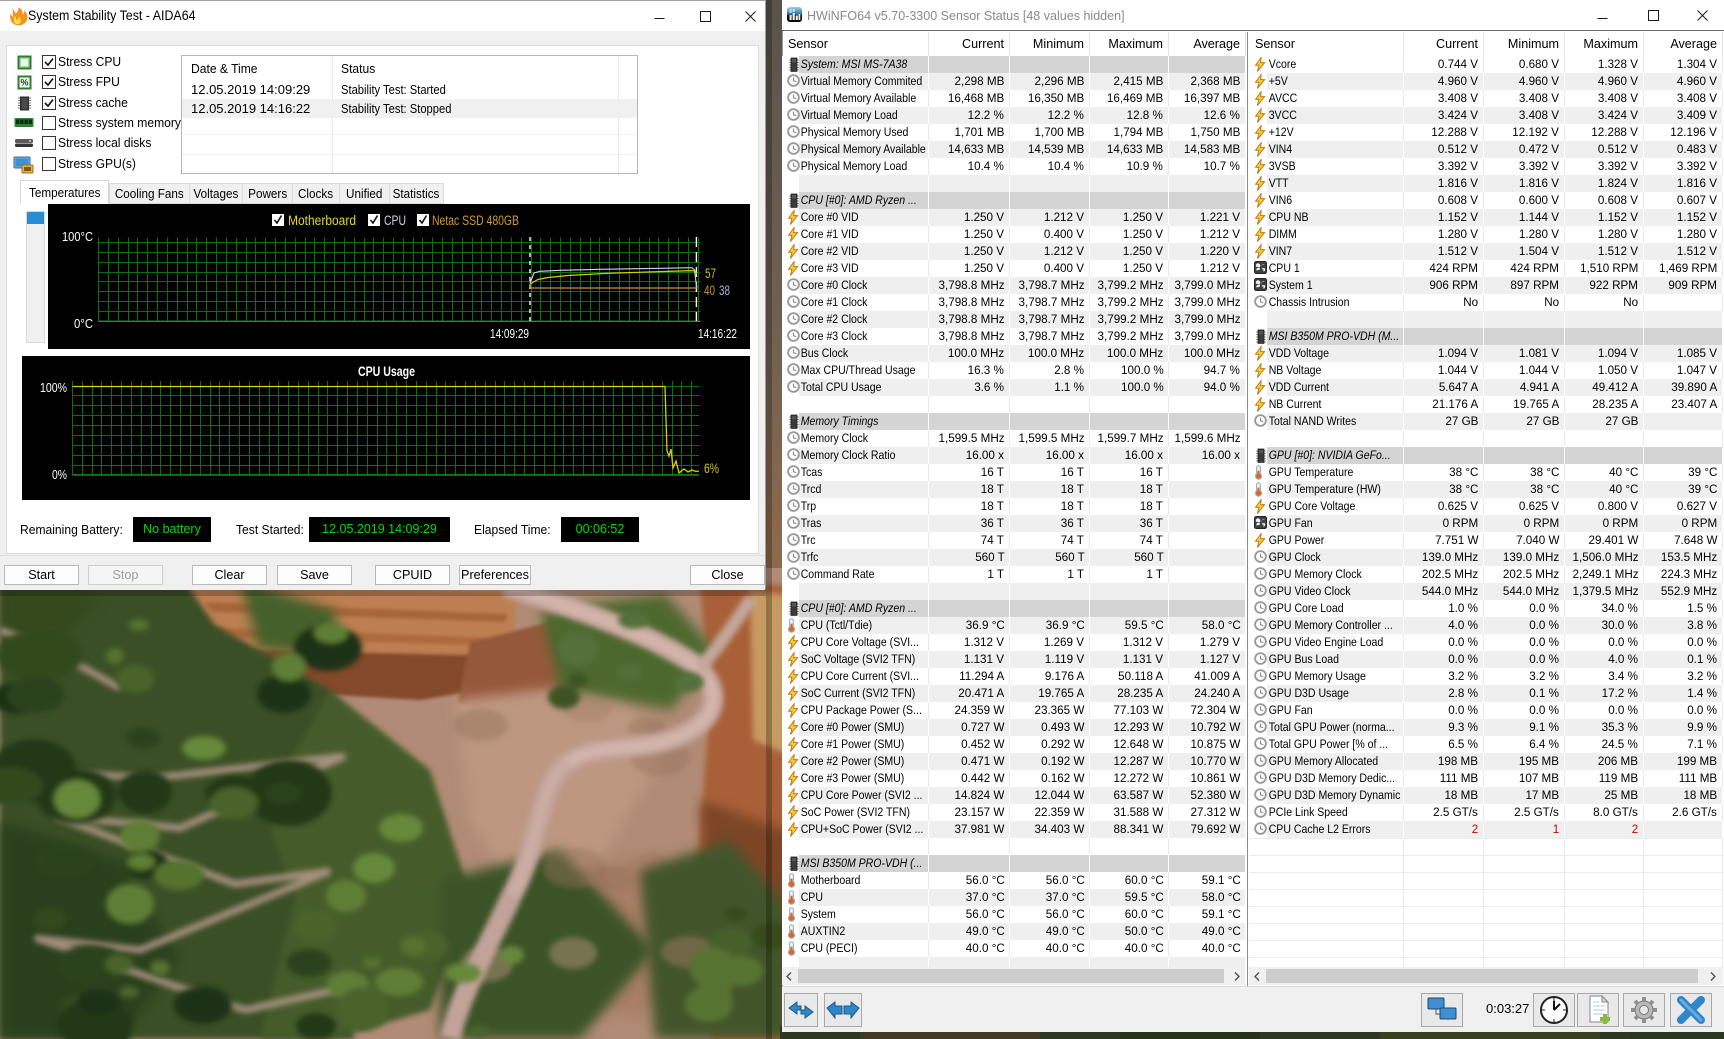 The image size is (1724, 1039). Describe the element at coordinates (83, 323) in the screenshot. I see `svg-text: 0°C` at that location.